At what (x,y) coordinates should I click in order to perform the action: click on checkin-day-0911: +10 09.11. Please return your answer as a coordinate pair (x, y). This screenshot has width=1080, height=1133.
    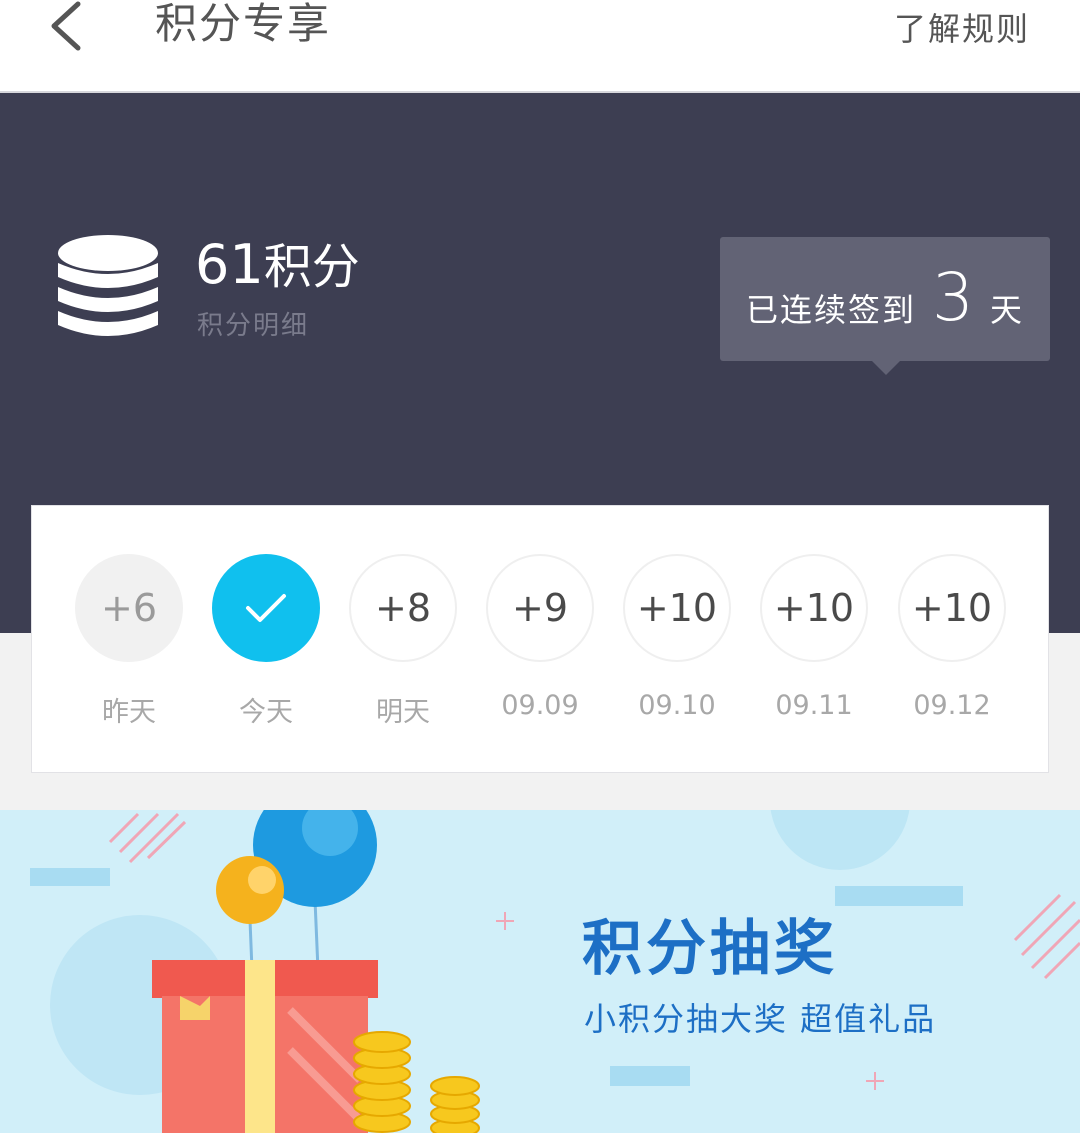
    Looking at the image, I should click on (814, 637).